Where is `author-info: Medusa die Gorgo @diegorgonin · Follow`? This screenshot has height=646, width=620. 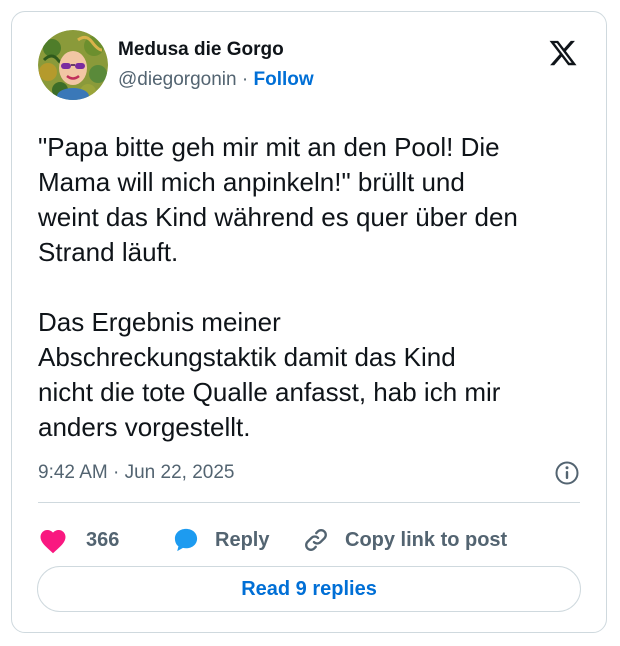
author-info: Medusa die Gorgo @diegorgonin · Follow is located at coordinates (216, 66).